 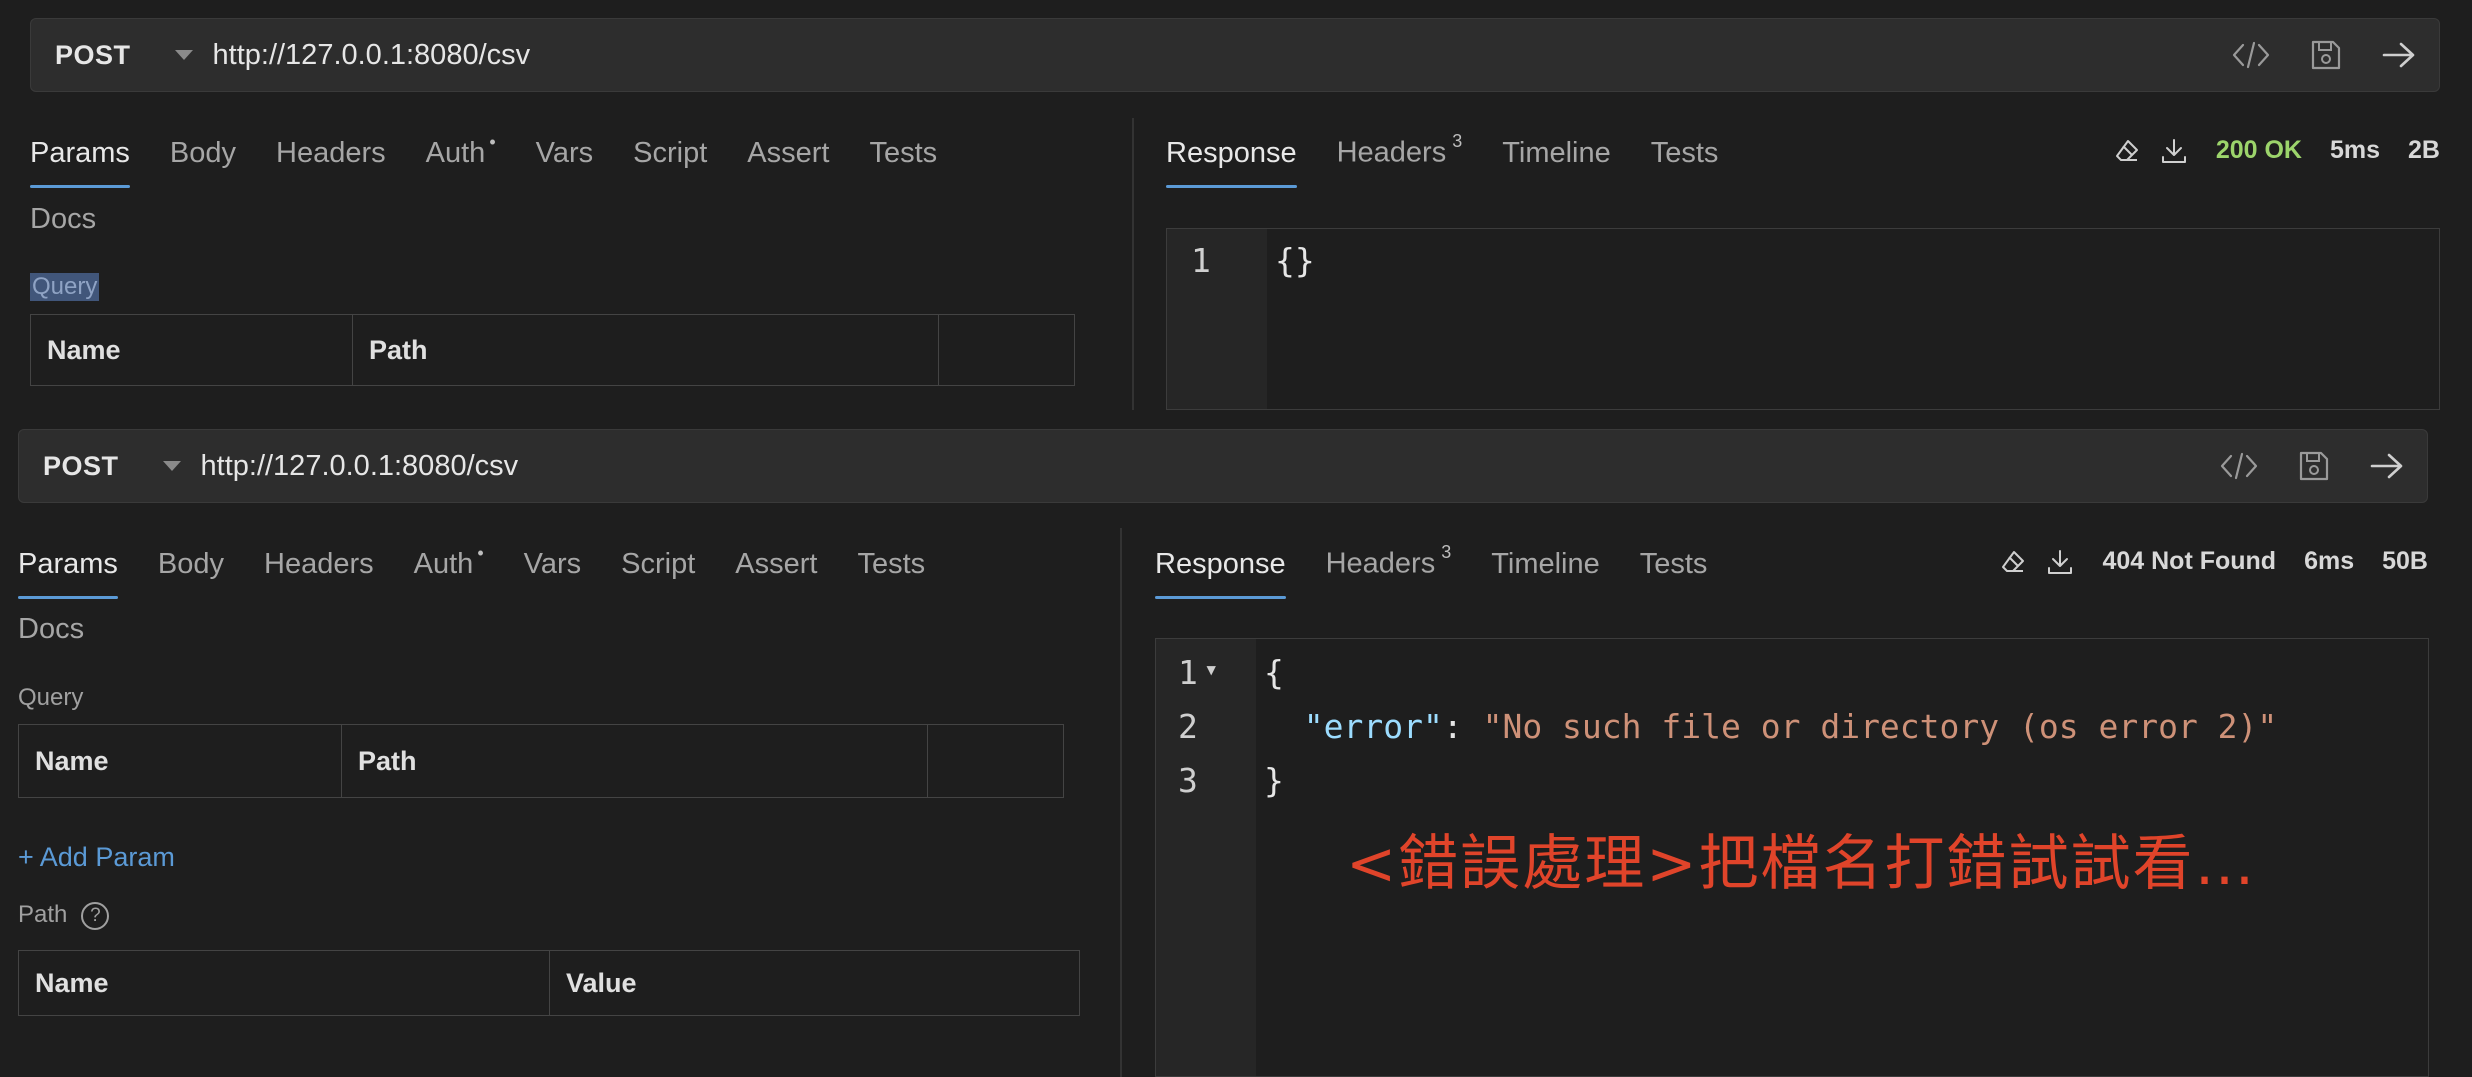 I want to click on bottom-method-caret-icon, so click(x=171, y=466).